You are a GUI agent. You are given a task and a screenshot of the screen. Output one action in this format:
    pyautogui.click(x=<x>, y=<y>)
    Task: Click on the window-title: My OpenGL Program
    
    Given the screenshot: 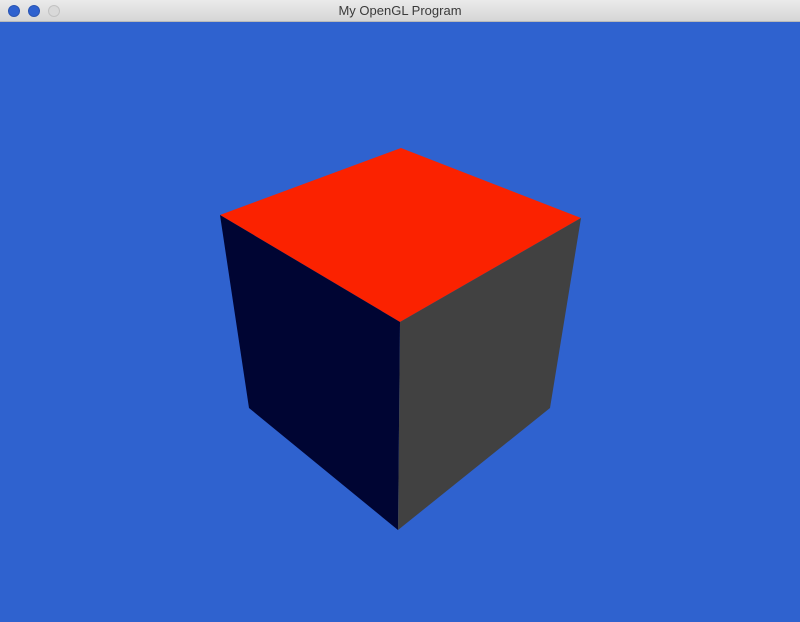 What is the action you would take?
    pyautogui.click(x=400, y=10)
    